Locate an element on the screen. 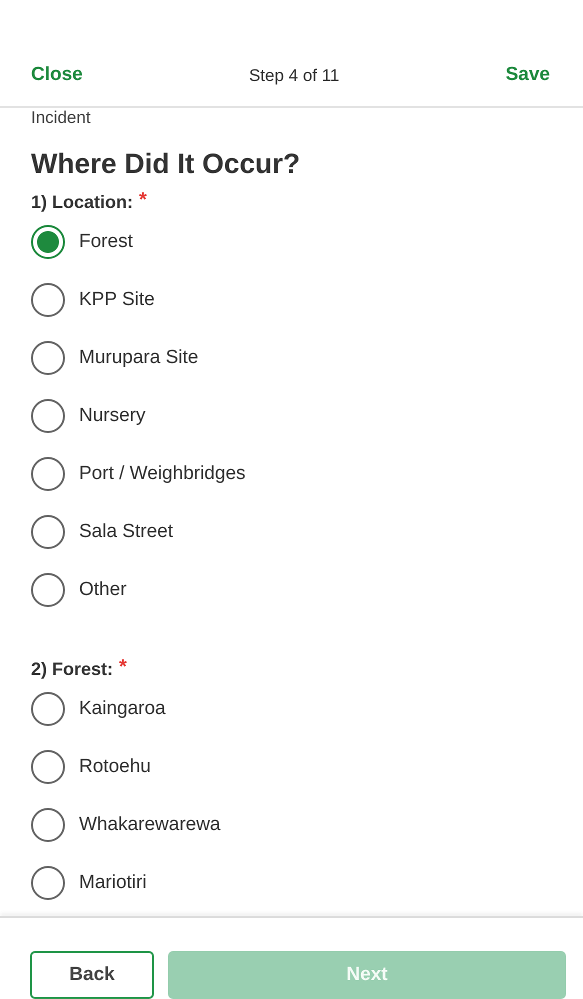 The width and height of the screenshot is (583, 999). page-heading: Where Did It Occur? is located at coordinates (166, 163).